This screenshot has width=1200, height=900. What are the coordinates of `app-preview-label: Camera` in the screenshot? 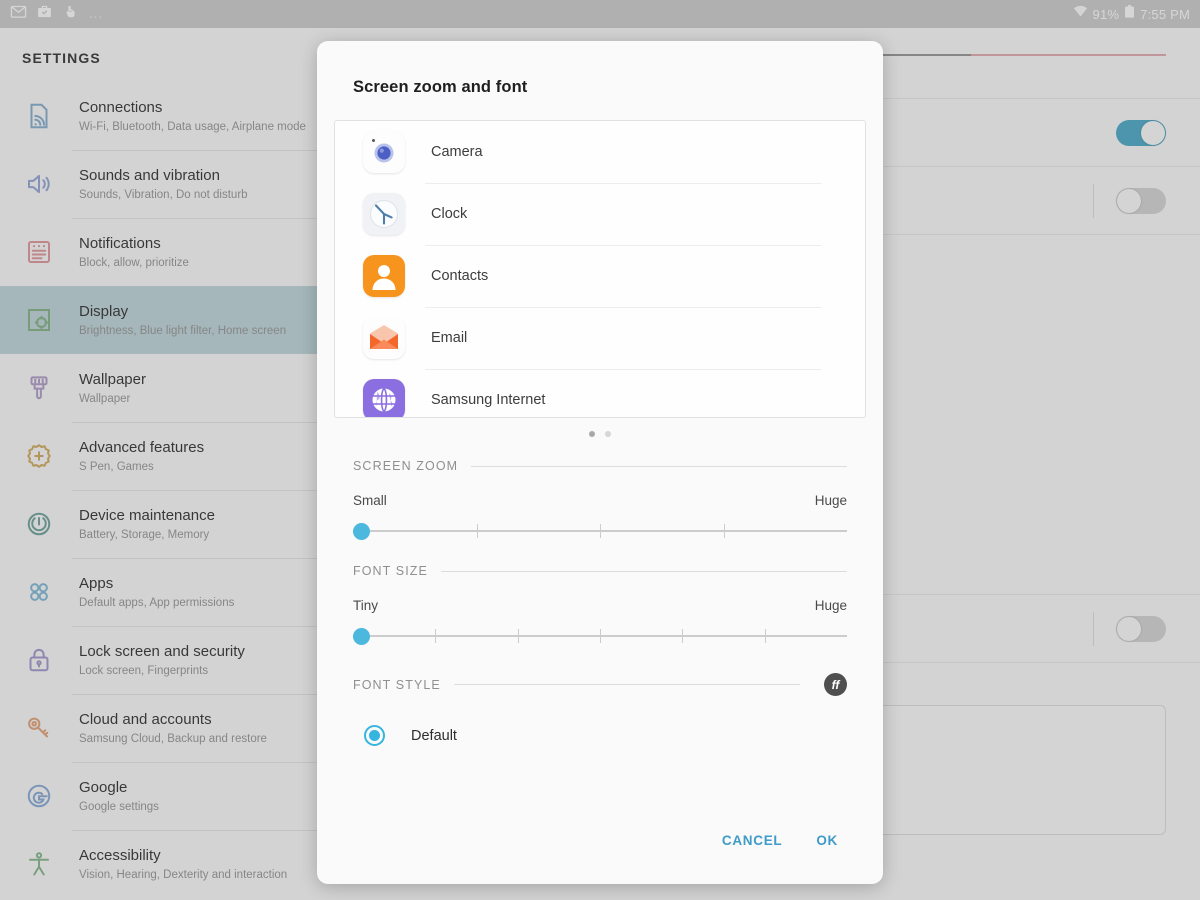 It's located at (457, 152).